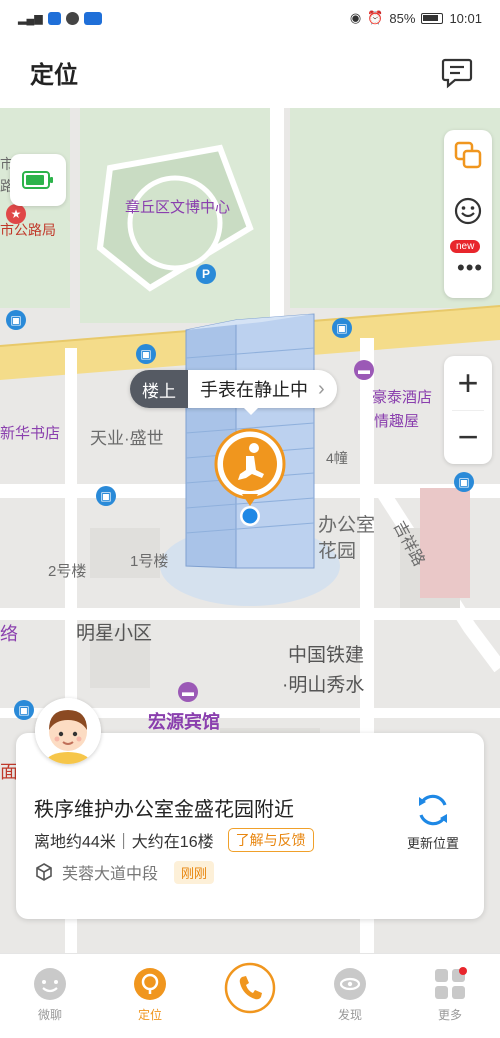 This screenshot has height=1038, width=500. What do you see at coordinates (92, 18) in the screenshot?
I see `app-badge-icon` at bounding box center [92, 18].